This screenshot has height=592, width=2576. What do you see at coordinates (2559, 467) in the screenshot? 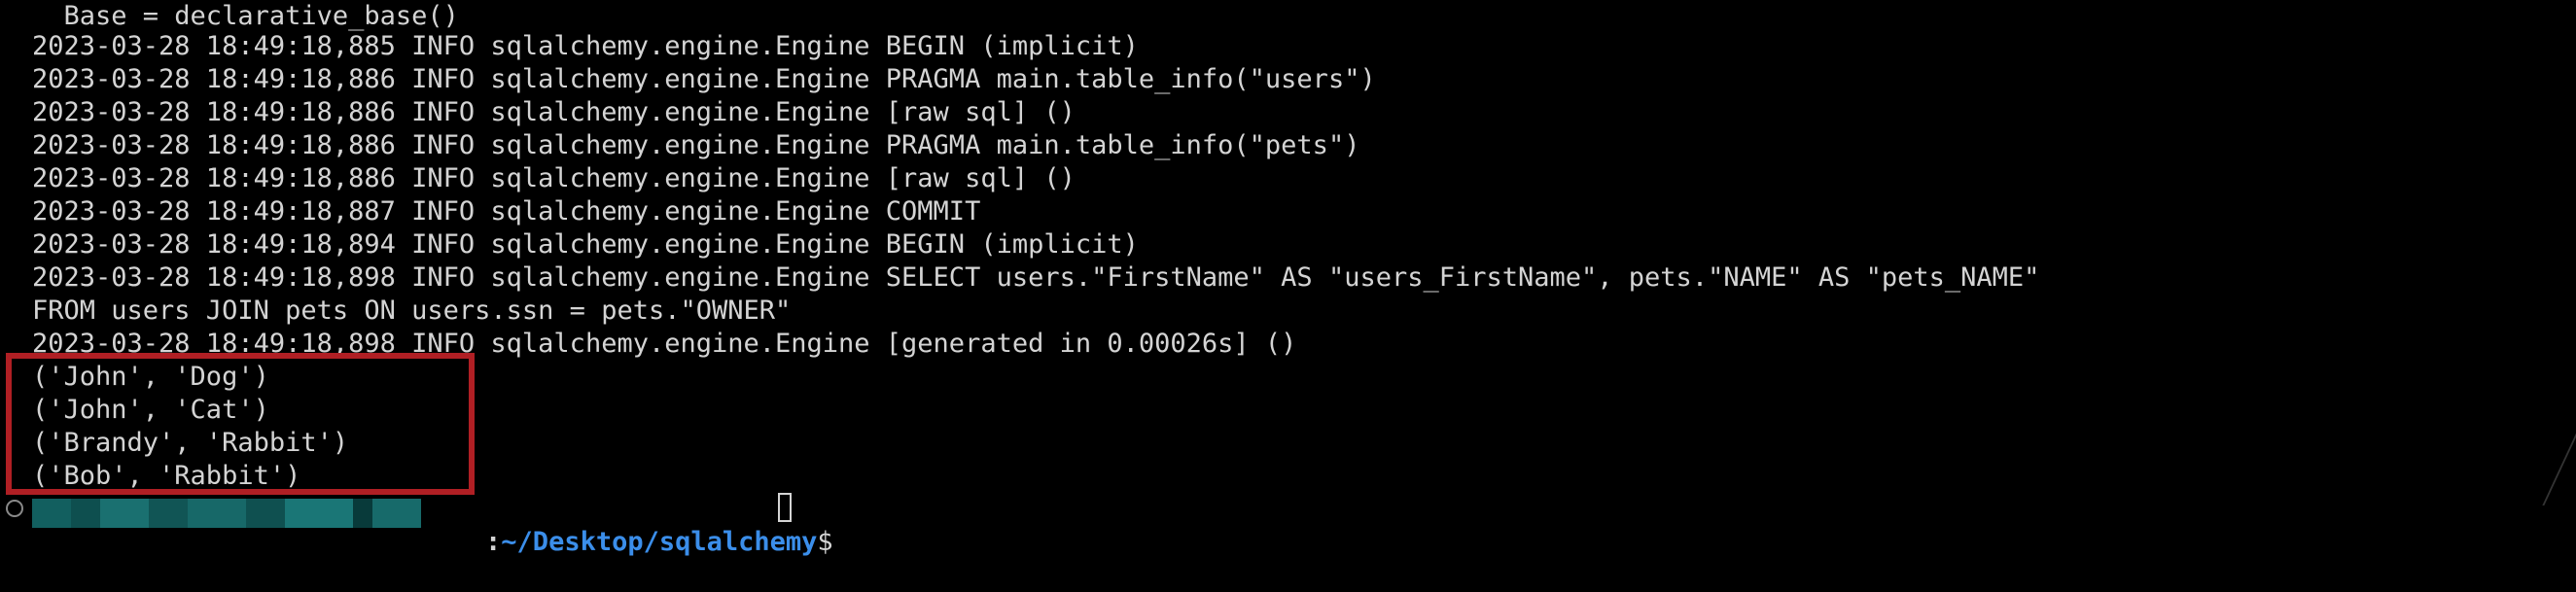
I see `scrollbar-edge` at bounding box center [2559, 467].